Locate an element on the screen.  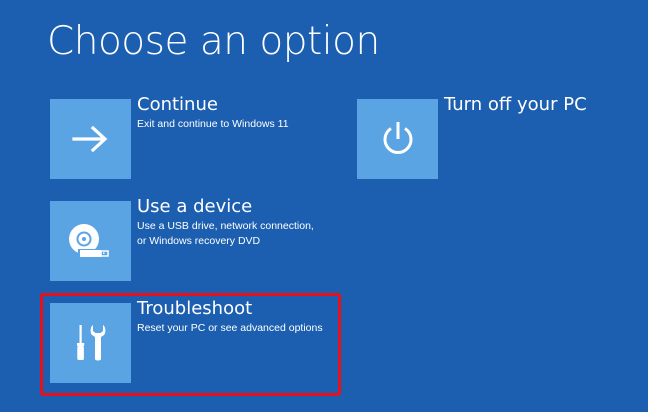
page-title: Choose an option is located at coordinates (213, 41).